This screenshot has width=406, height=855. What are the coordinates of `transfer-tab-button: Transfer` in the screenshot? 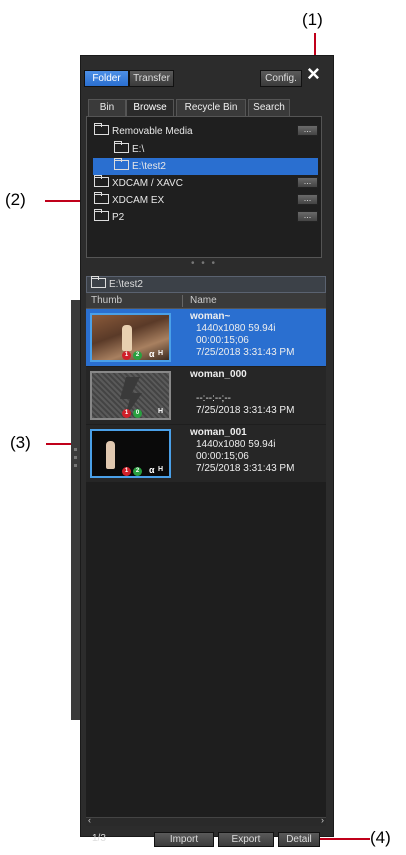 It's located at (151, 78).